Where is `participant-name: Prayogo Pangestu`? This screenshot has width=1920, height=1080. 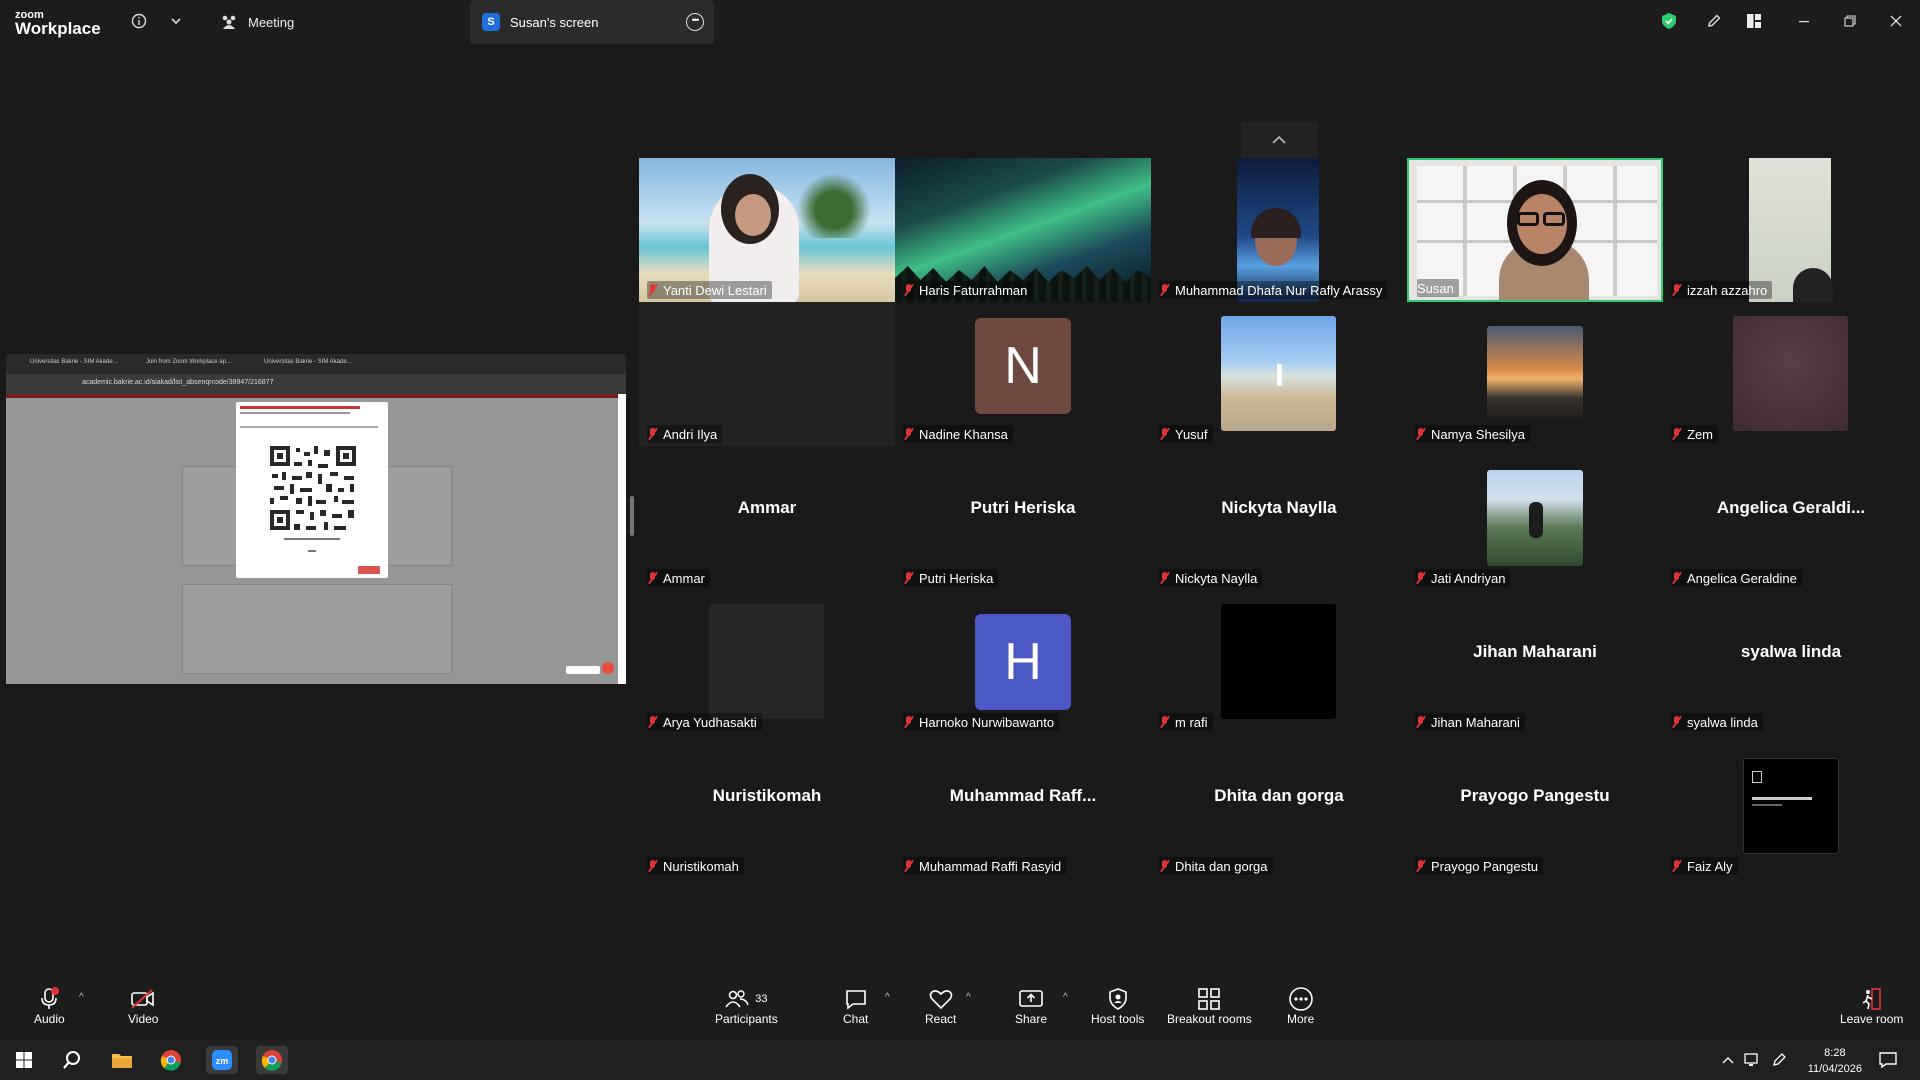 participant-name: Prayogo Pangestu is located at coordinates (1479, 866).